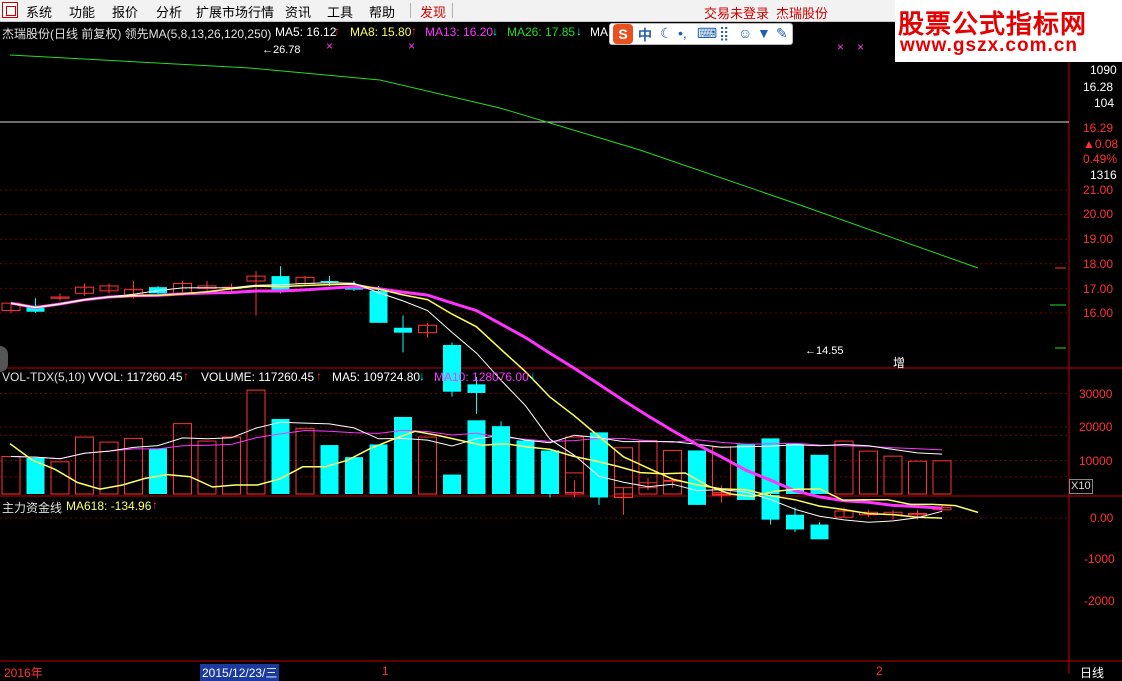  Describe the element at coordinates (682, 33) in the screenshot. I see `punctuation-icon: •,` at that location.